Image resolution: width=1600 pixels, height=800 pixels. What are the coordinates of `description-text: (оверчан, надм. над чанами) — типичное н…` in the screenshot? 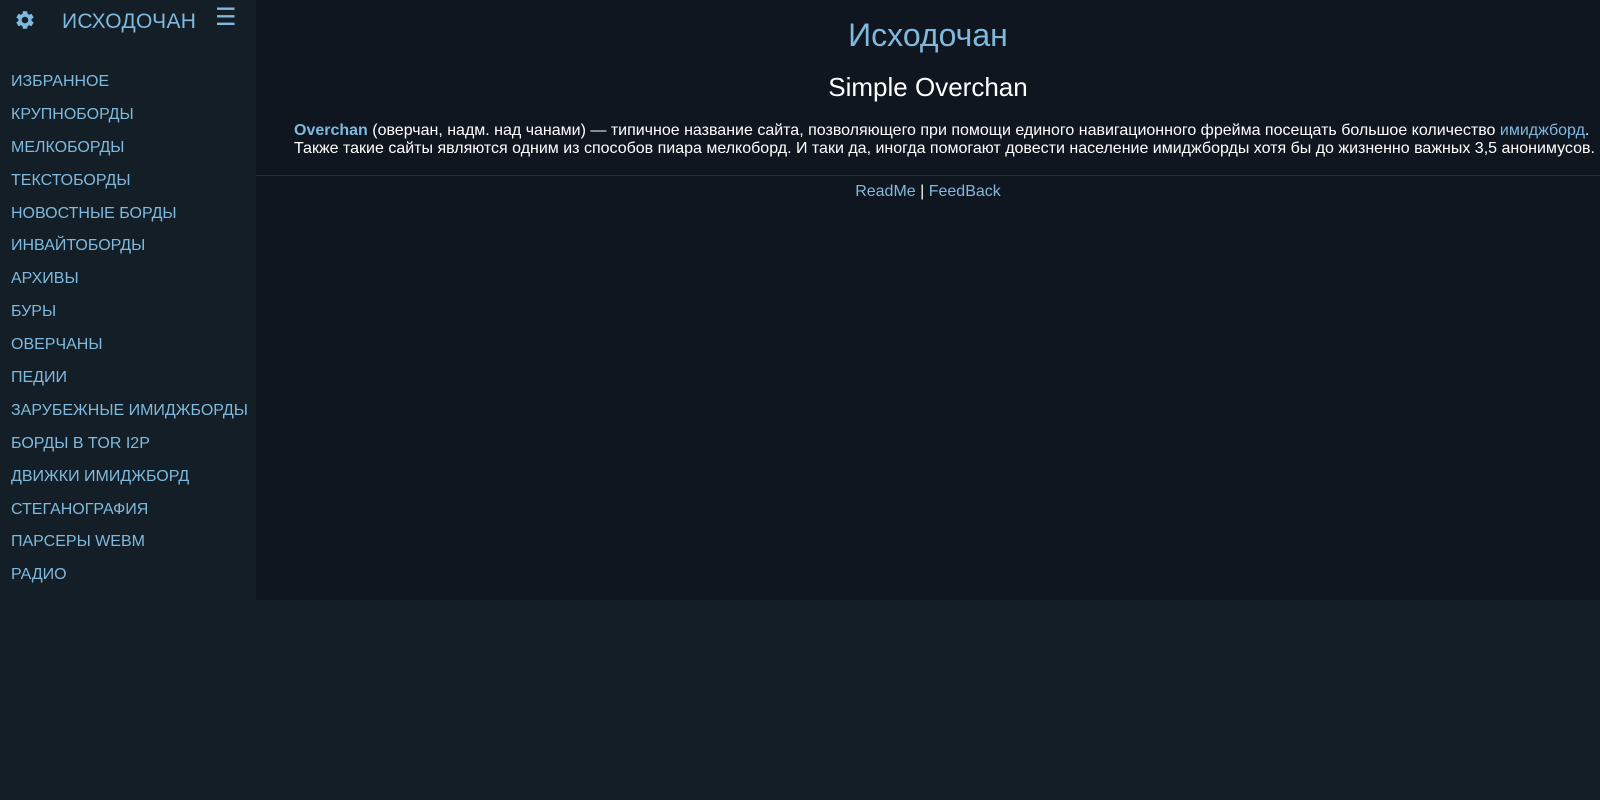 It's located at (933, 130).